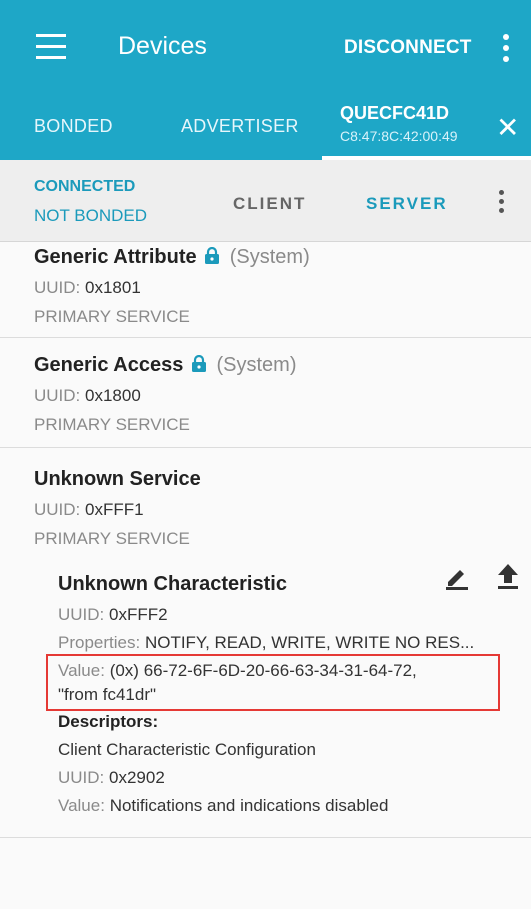 This screenshot has width=531, height=909. Describe the element at coordinates (113, 614) in the screenshot. I see `characteristic-uuid: UUID: 0xFFF2` at that location.